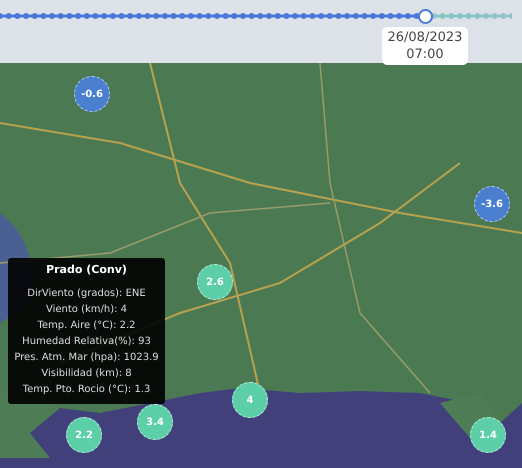  Describe the element at coordinates (425, 16) in the screenshot. I see `slider-thumb` at that location.